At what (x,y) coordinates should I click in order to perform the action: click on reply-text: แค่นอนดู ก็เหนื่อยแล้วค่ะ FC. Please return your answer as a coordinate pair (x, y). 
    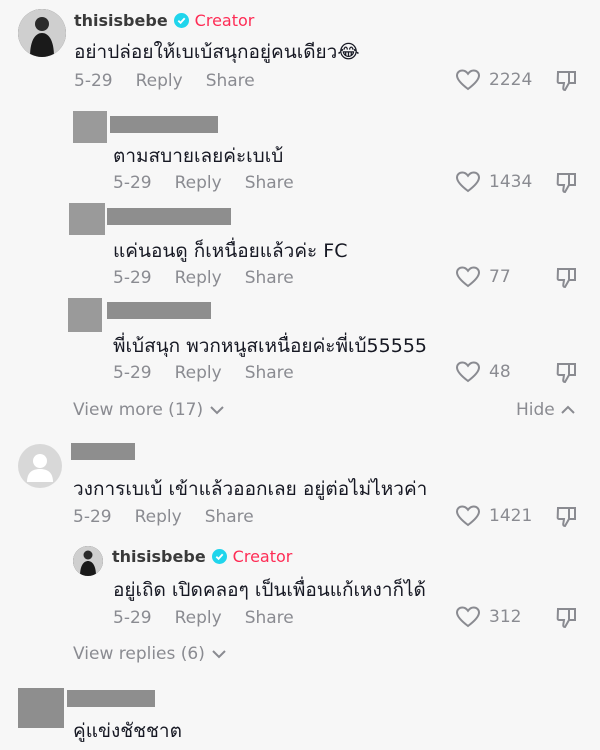
    Looking at the image, I should click on (230, 251).